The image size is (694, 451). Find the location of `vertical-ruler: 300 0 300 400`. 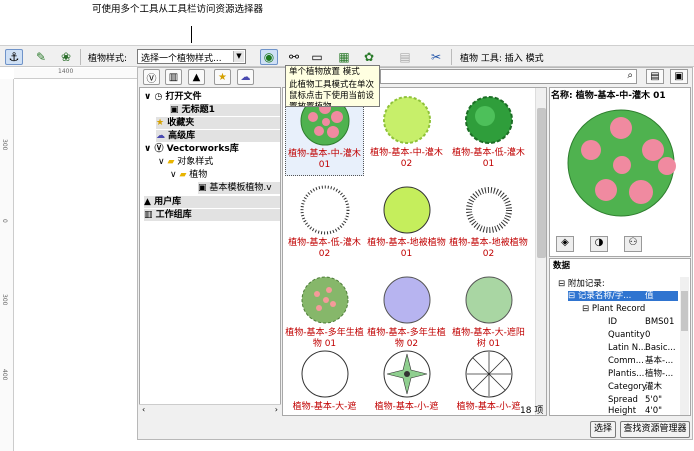

vertical-ruler: 300 0 300 400 is located at coordinates (7, 265).